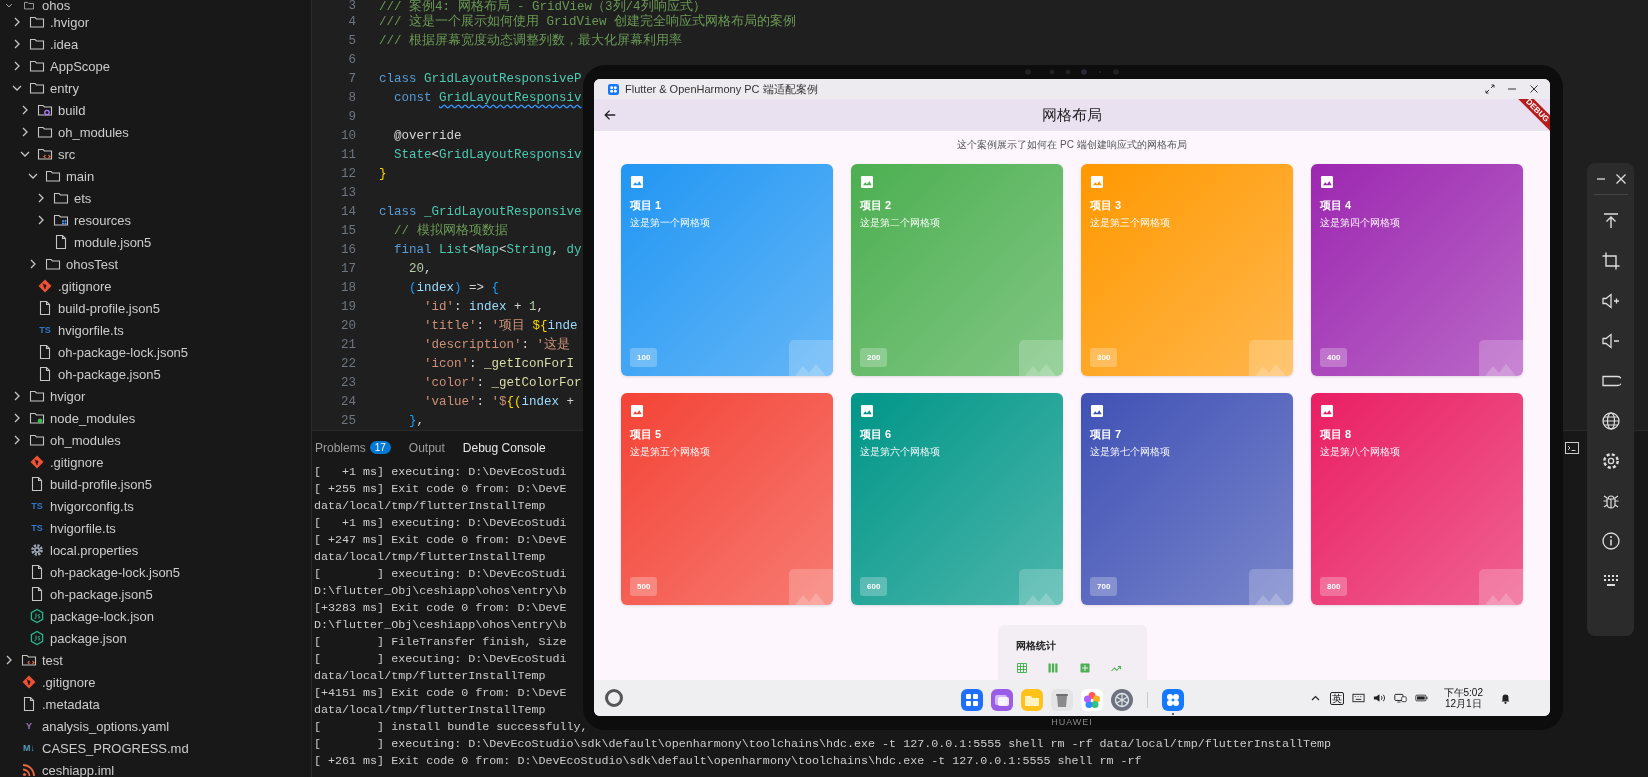 The height and width of the screenshot is (777, 1648). Describe the element at coordinates (1072, 722) in the screenshot. I see `brand-label: HUAWEI` at that location.